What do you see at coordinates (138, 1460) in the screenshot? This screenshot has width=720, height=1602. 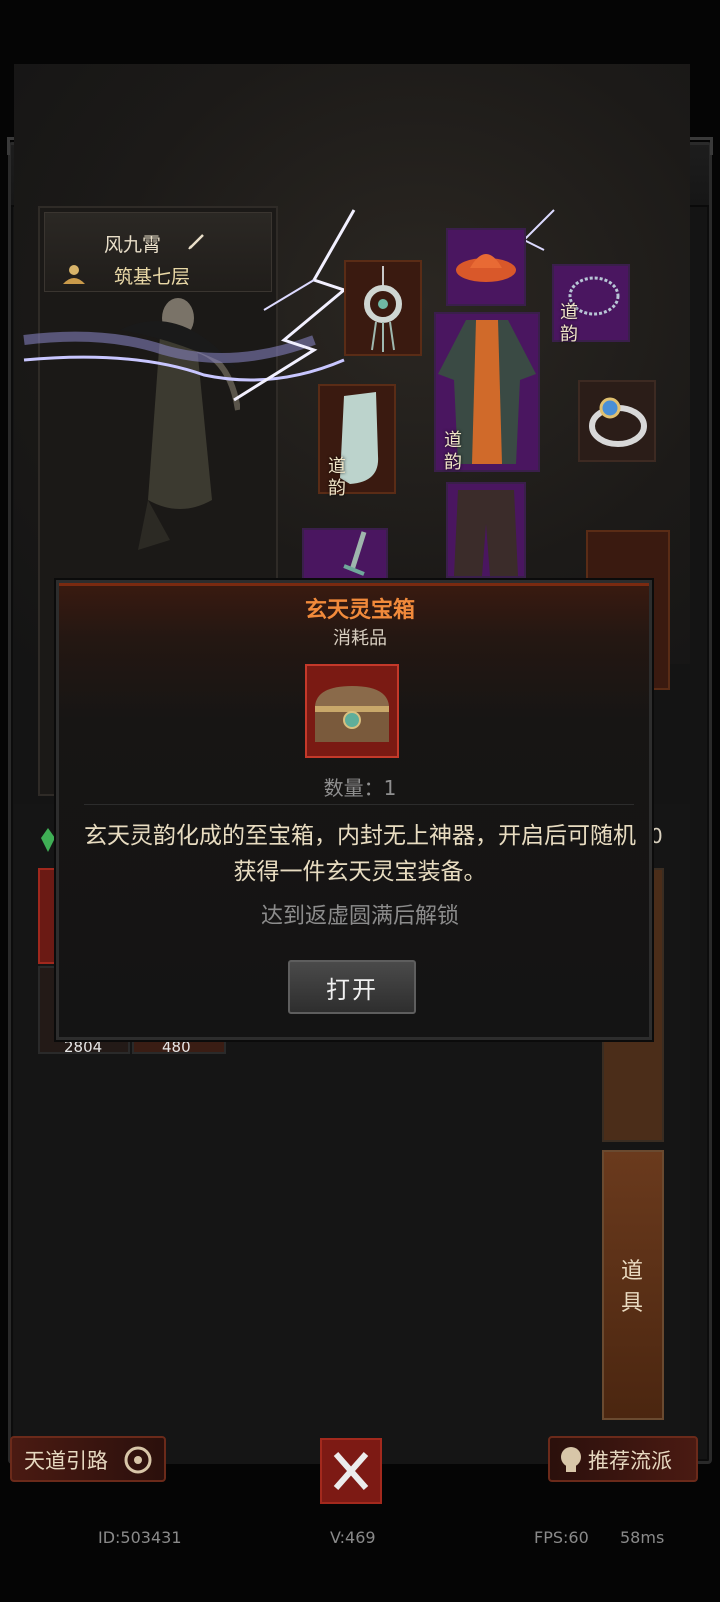 I see `swirl-icon` at bounding box center [138, 1460].